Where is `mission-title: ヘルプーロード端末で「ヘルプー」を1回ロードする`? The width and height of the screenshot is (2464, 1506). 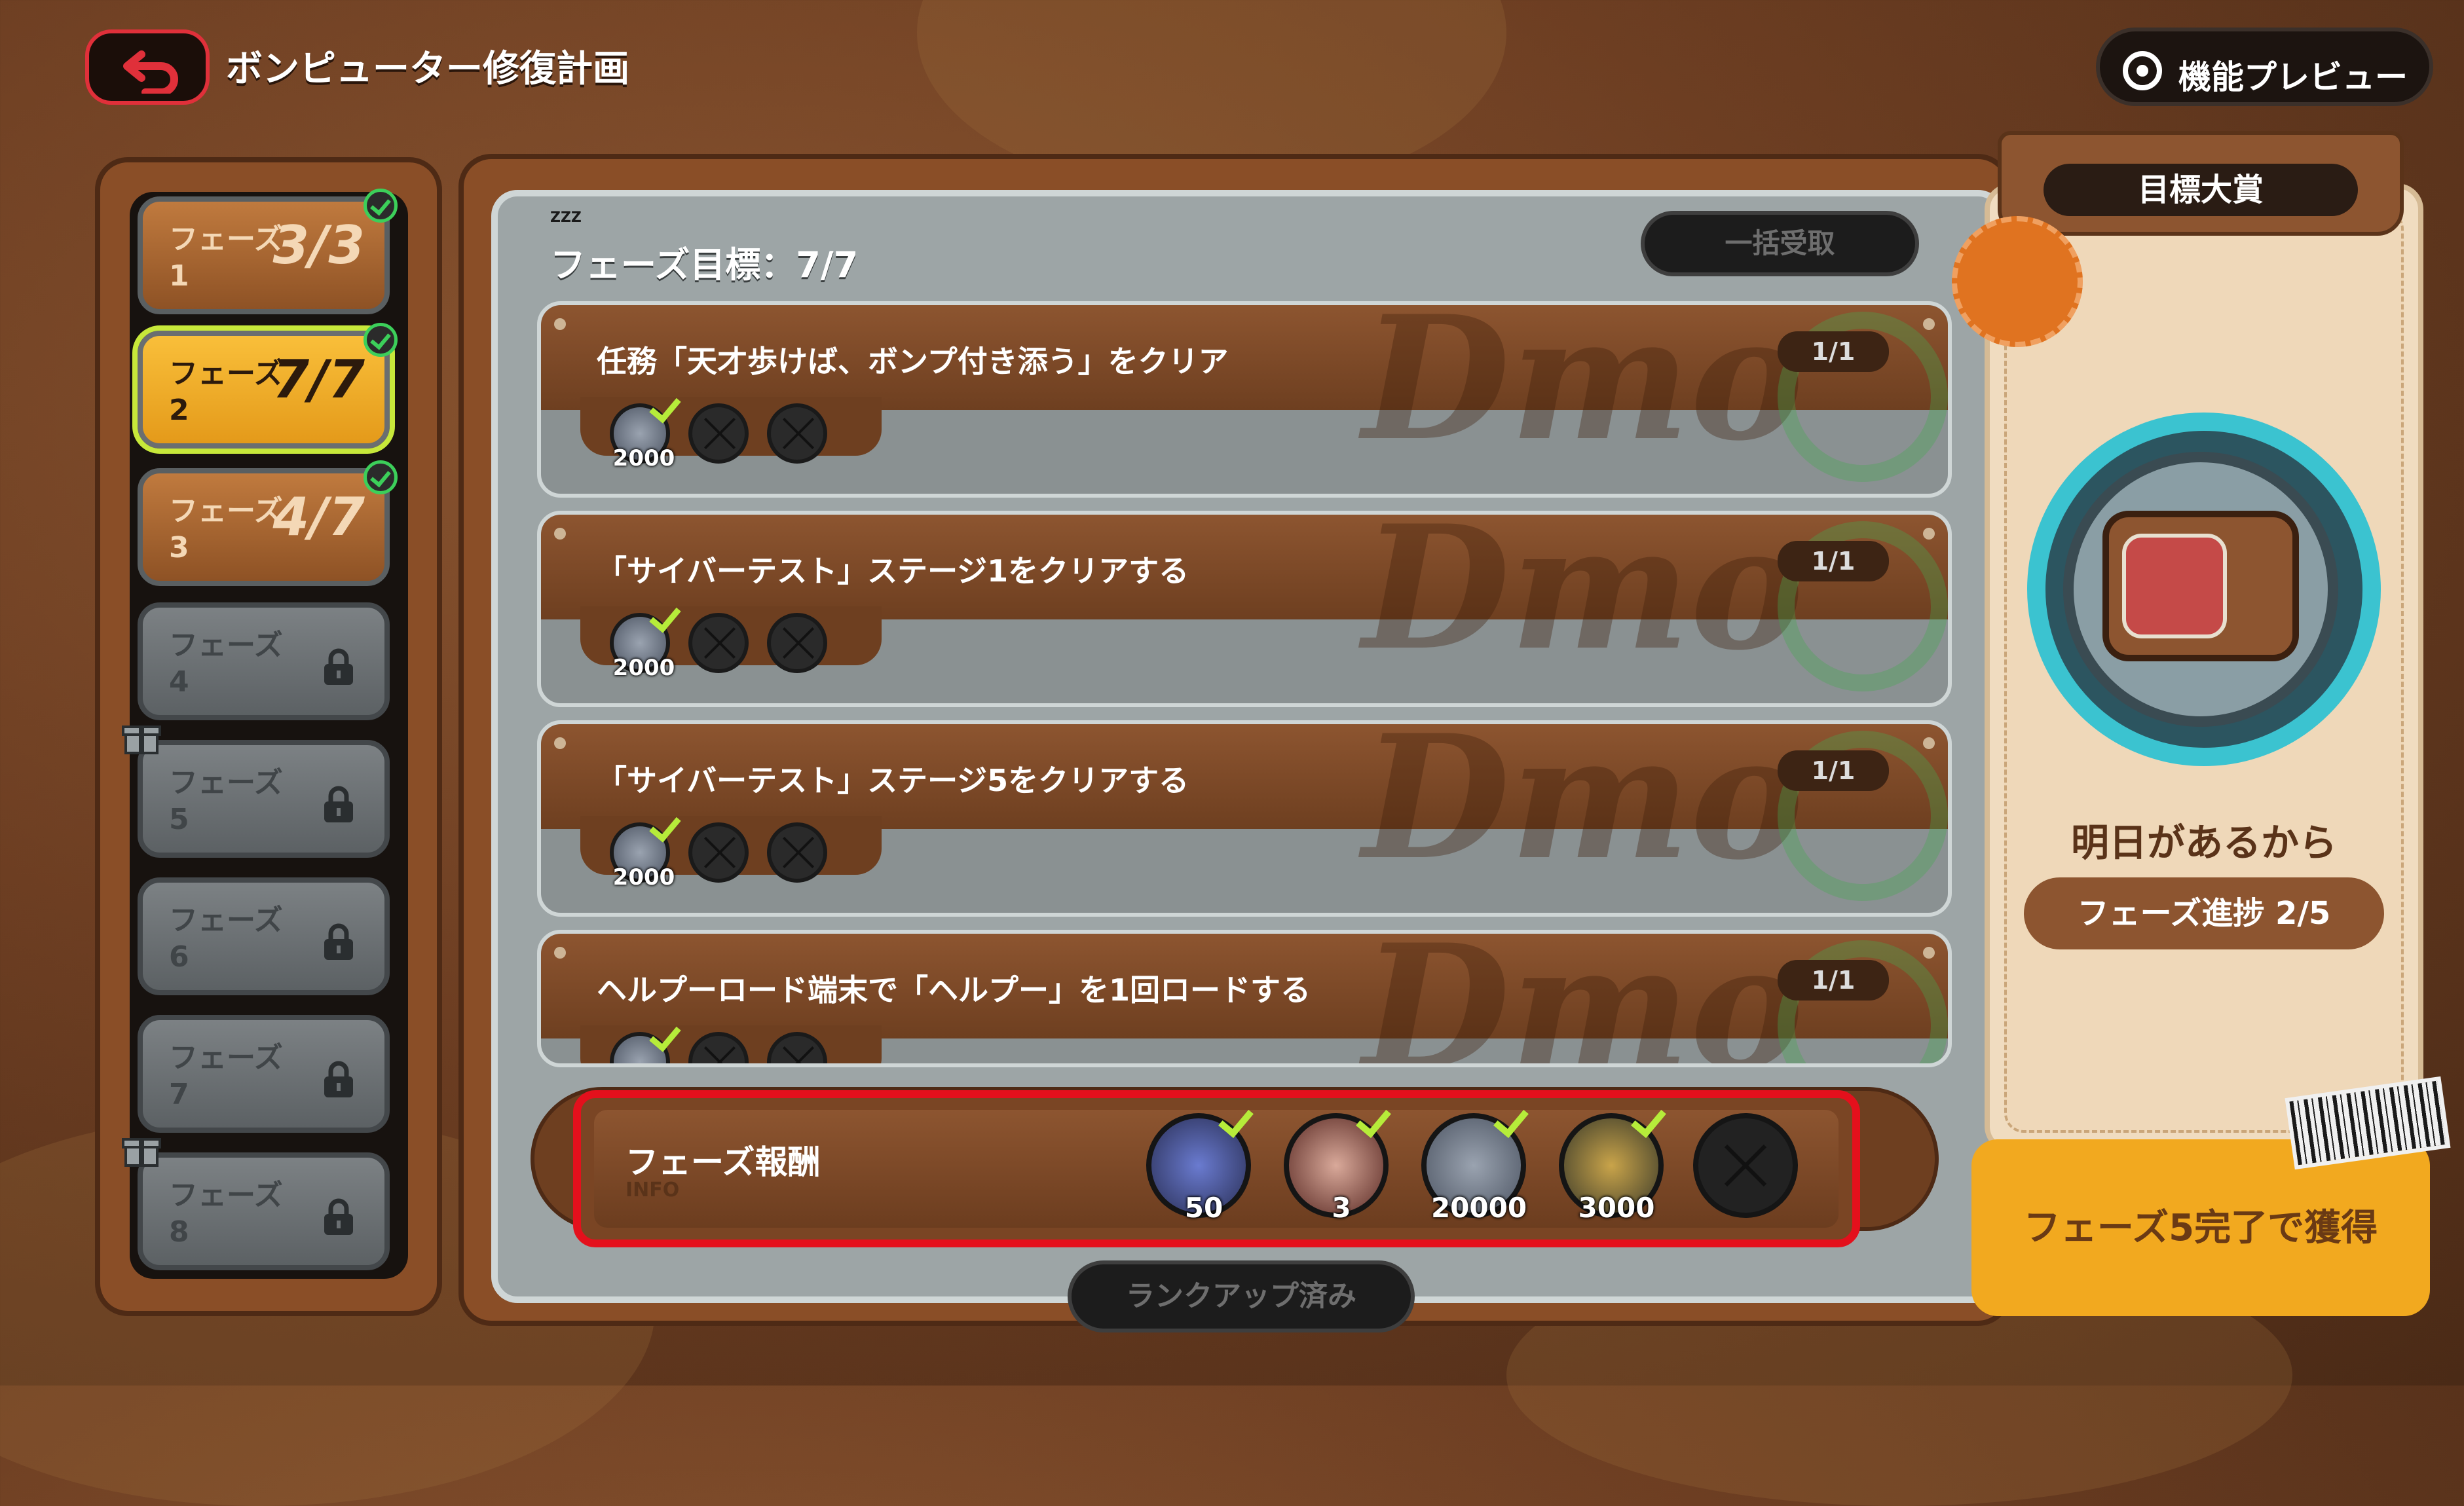
mission-title: ヘルプーロード端末で「ヘルプー」を1回ロードする is located at coordinates (954, 990).